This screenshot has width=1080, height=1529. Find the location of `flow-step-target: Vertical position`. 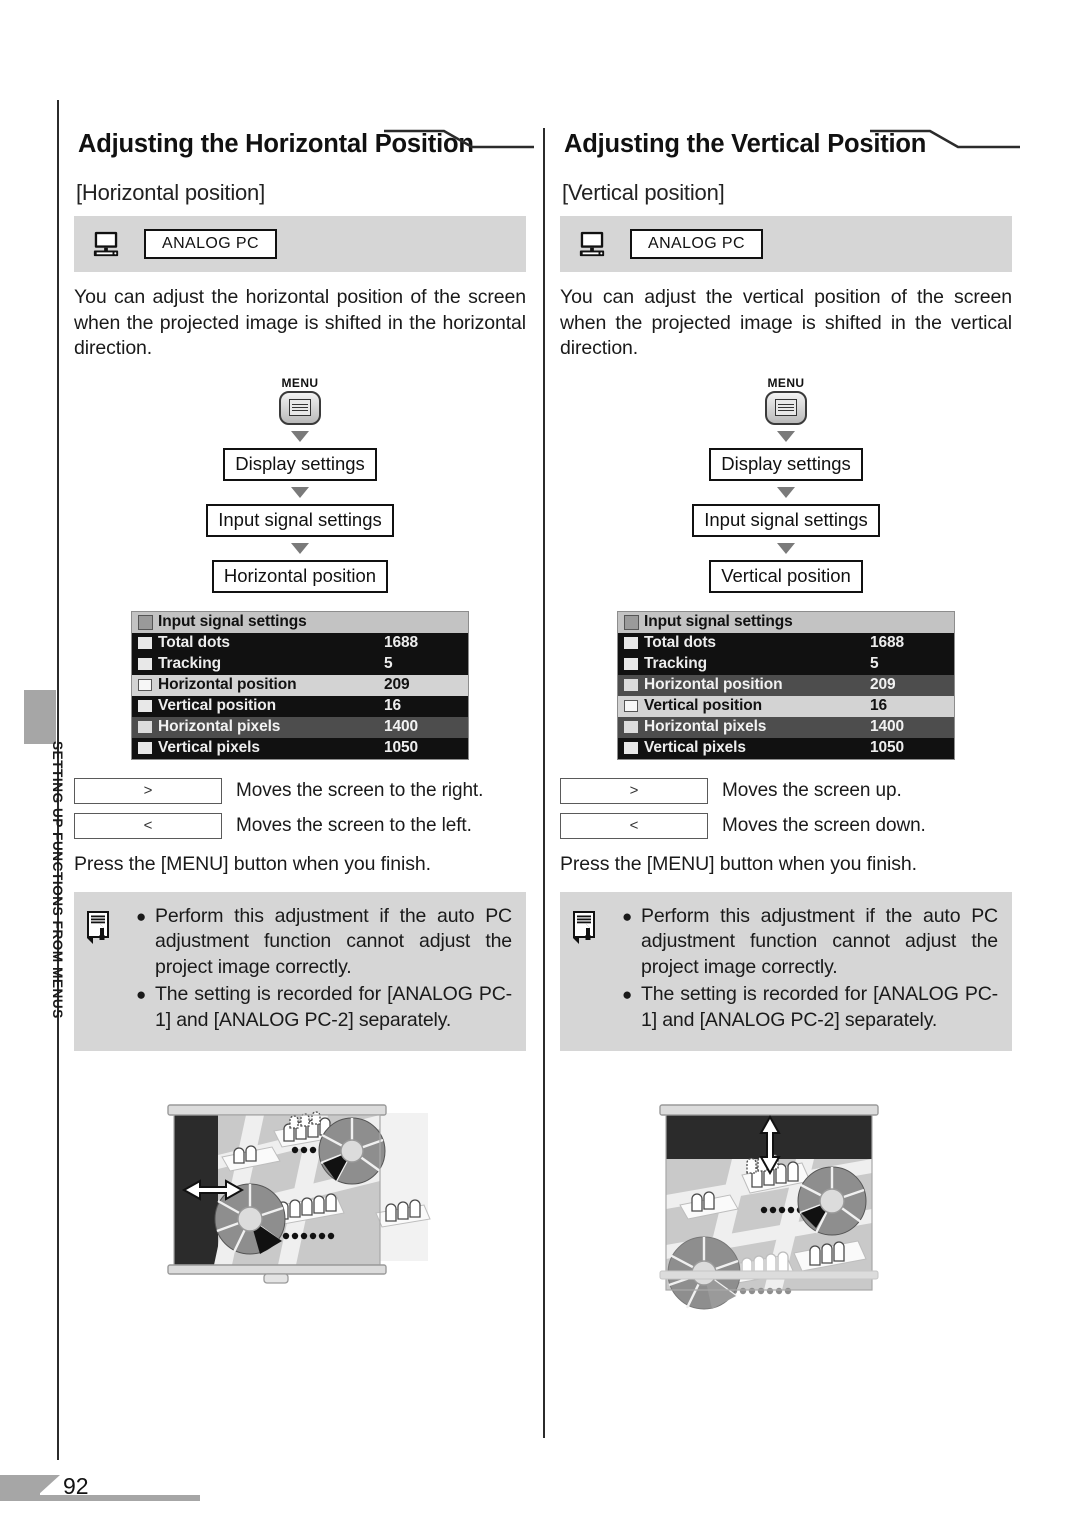

flow-step-target: Vertical position is located at coordinates (786, 576).